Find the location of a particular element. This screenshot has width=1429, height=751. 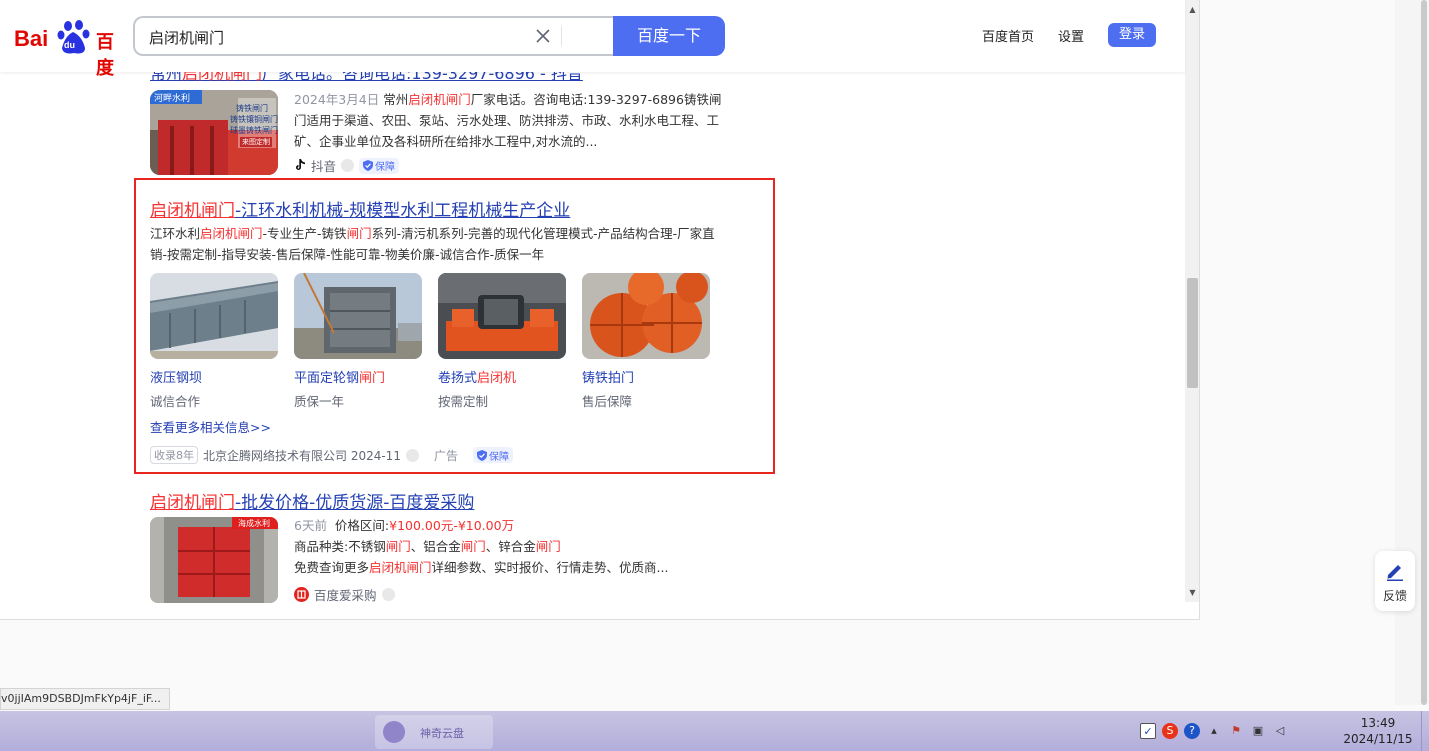

douyin-icon is located at coordinates (300, 164).